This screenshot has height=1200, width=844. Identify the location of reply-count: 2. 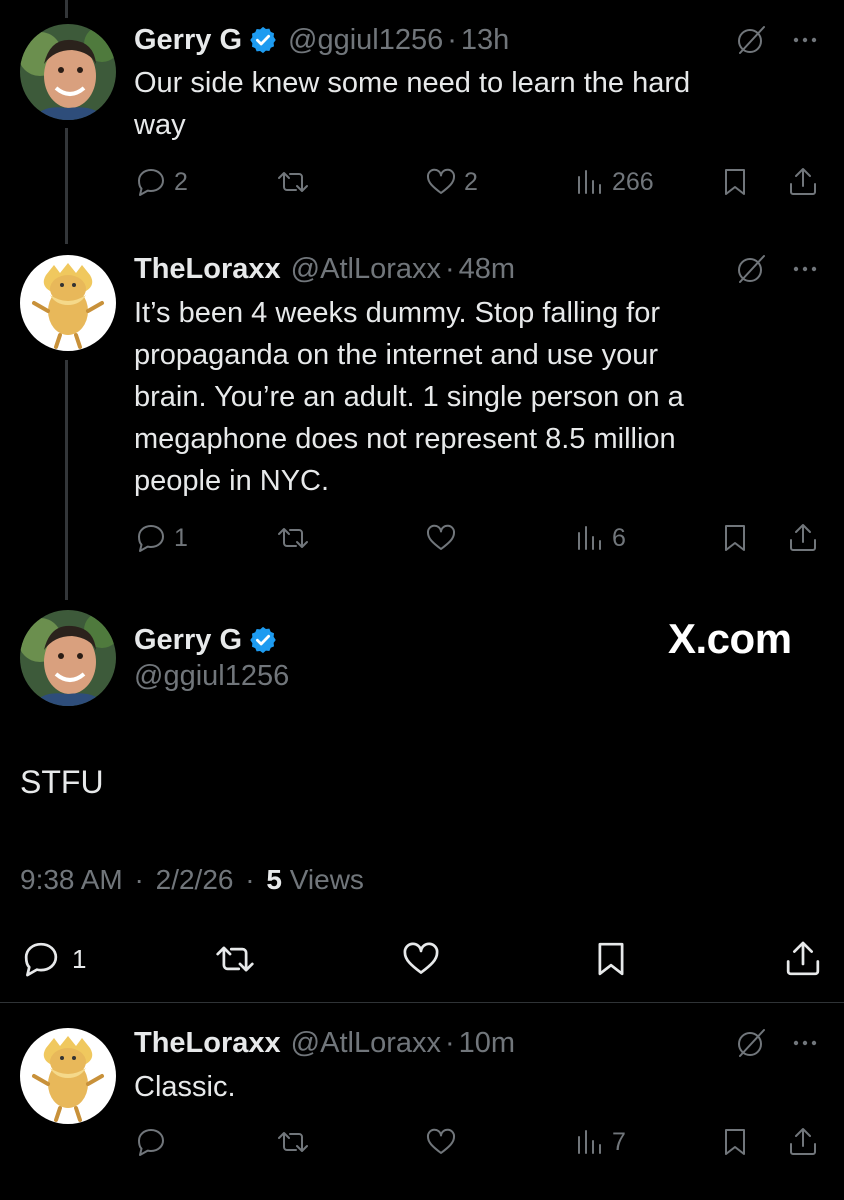
(181, 181).